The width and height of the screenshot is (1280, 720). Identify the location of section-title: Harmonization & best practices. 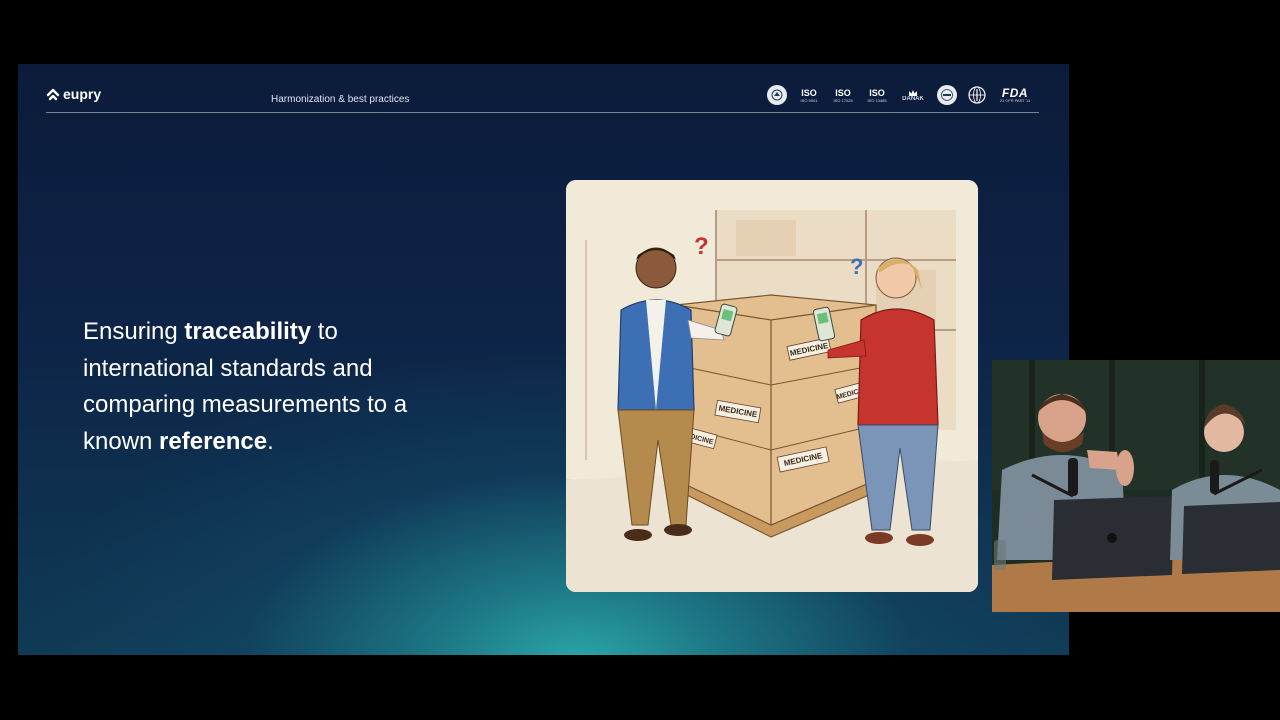
(340, 99).